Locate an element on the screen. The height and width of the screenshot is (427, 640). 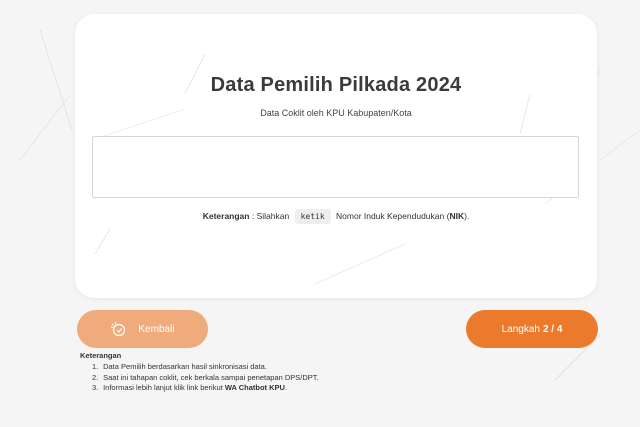
back-button: Kembali is located at coordinates (142, 329).